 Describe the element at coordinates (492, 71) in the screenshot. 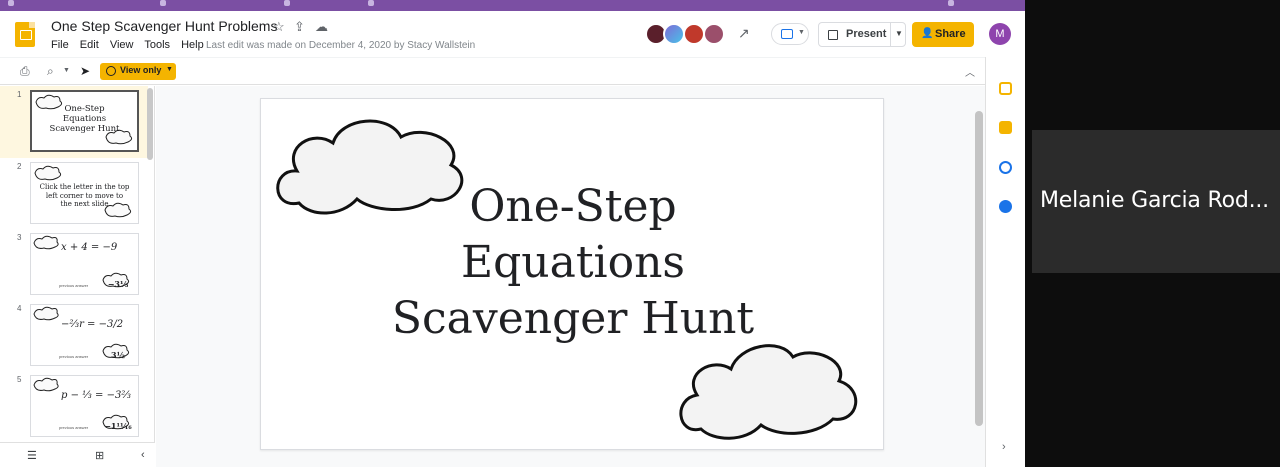

I see `toolbar: ⎙ ⌕ ▼ ➤ View only ▼ ︿` at that location.